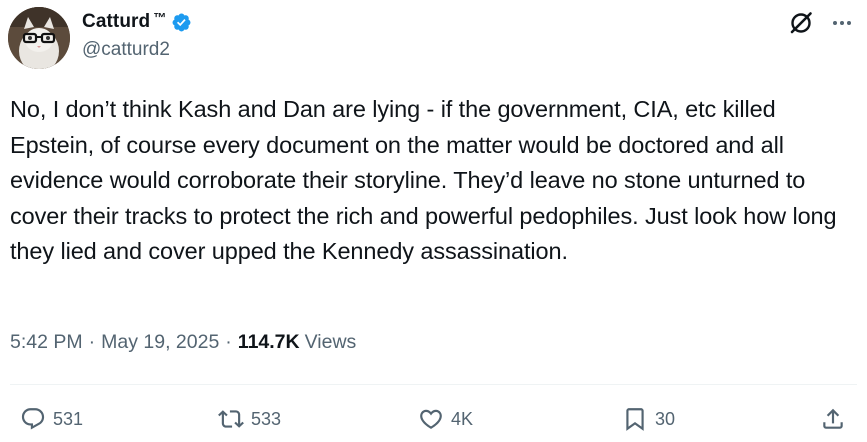 This screenshot has height=442, width=867. Describe the element at coordinates (842, 23) in the screenshot. I see `more-icon` at that location.